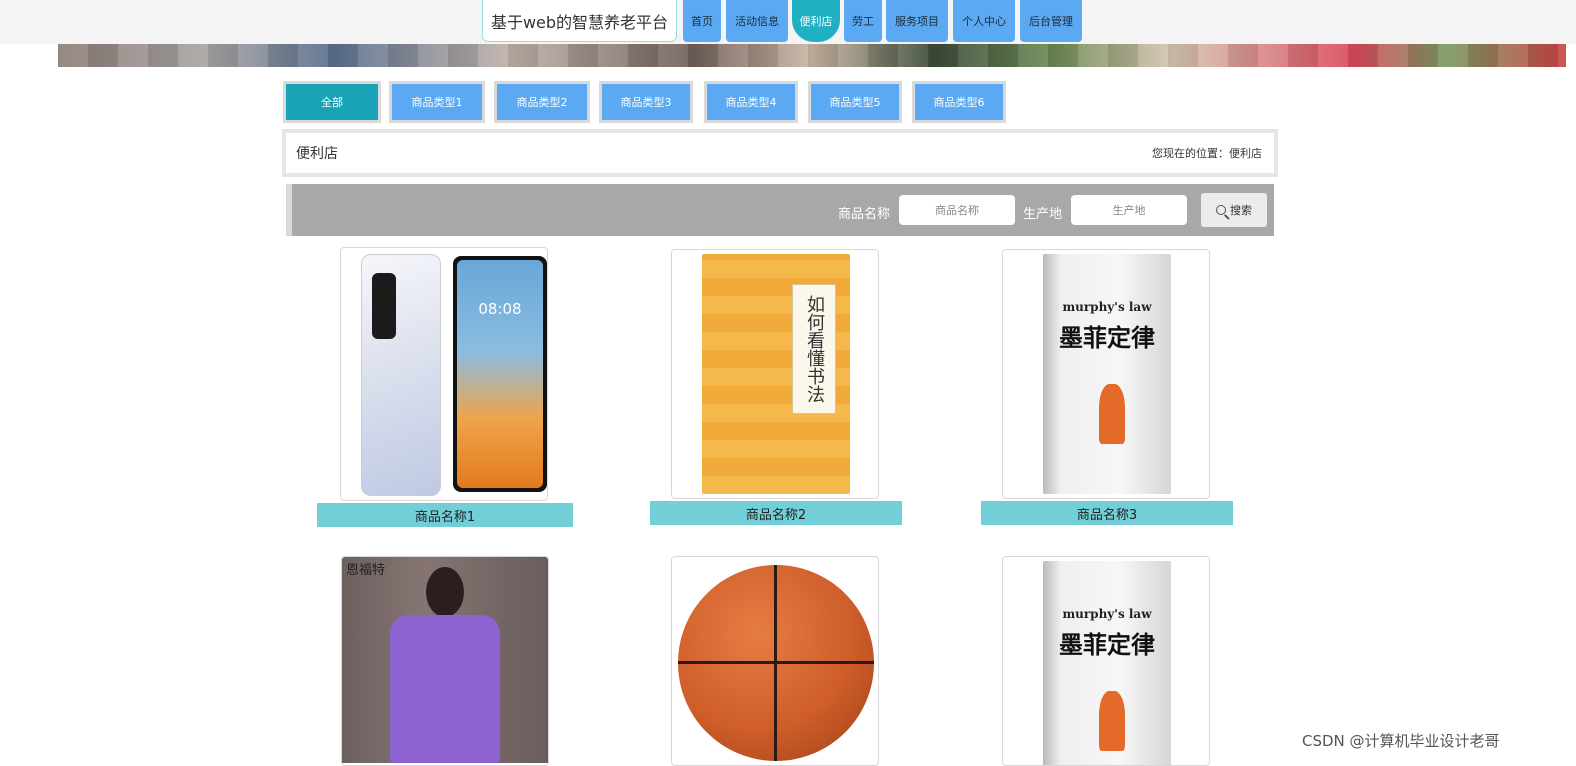 This screenshot has height=766, width=1576. What do you see at coordinates (646, 102) in the screenshot?
I see `category-tab-3: 商品类型3` at bounding box center [646, 102].